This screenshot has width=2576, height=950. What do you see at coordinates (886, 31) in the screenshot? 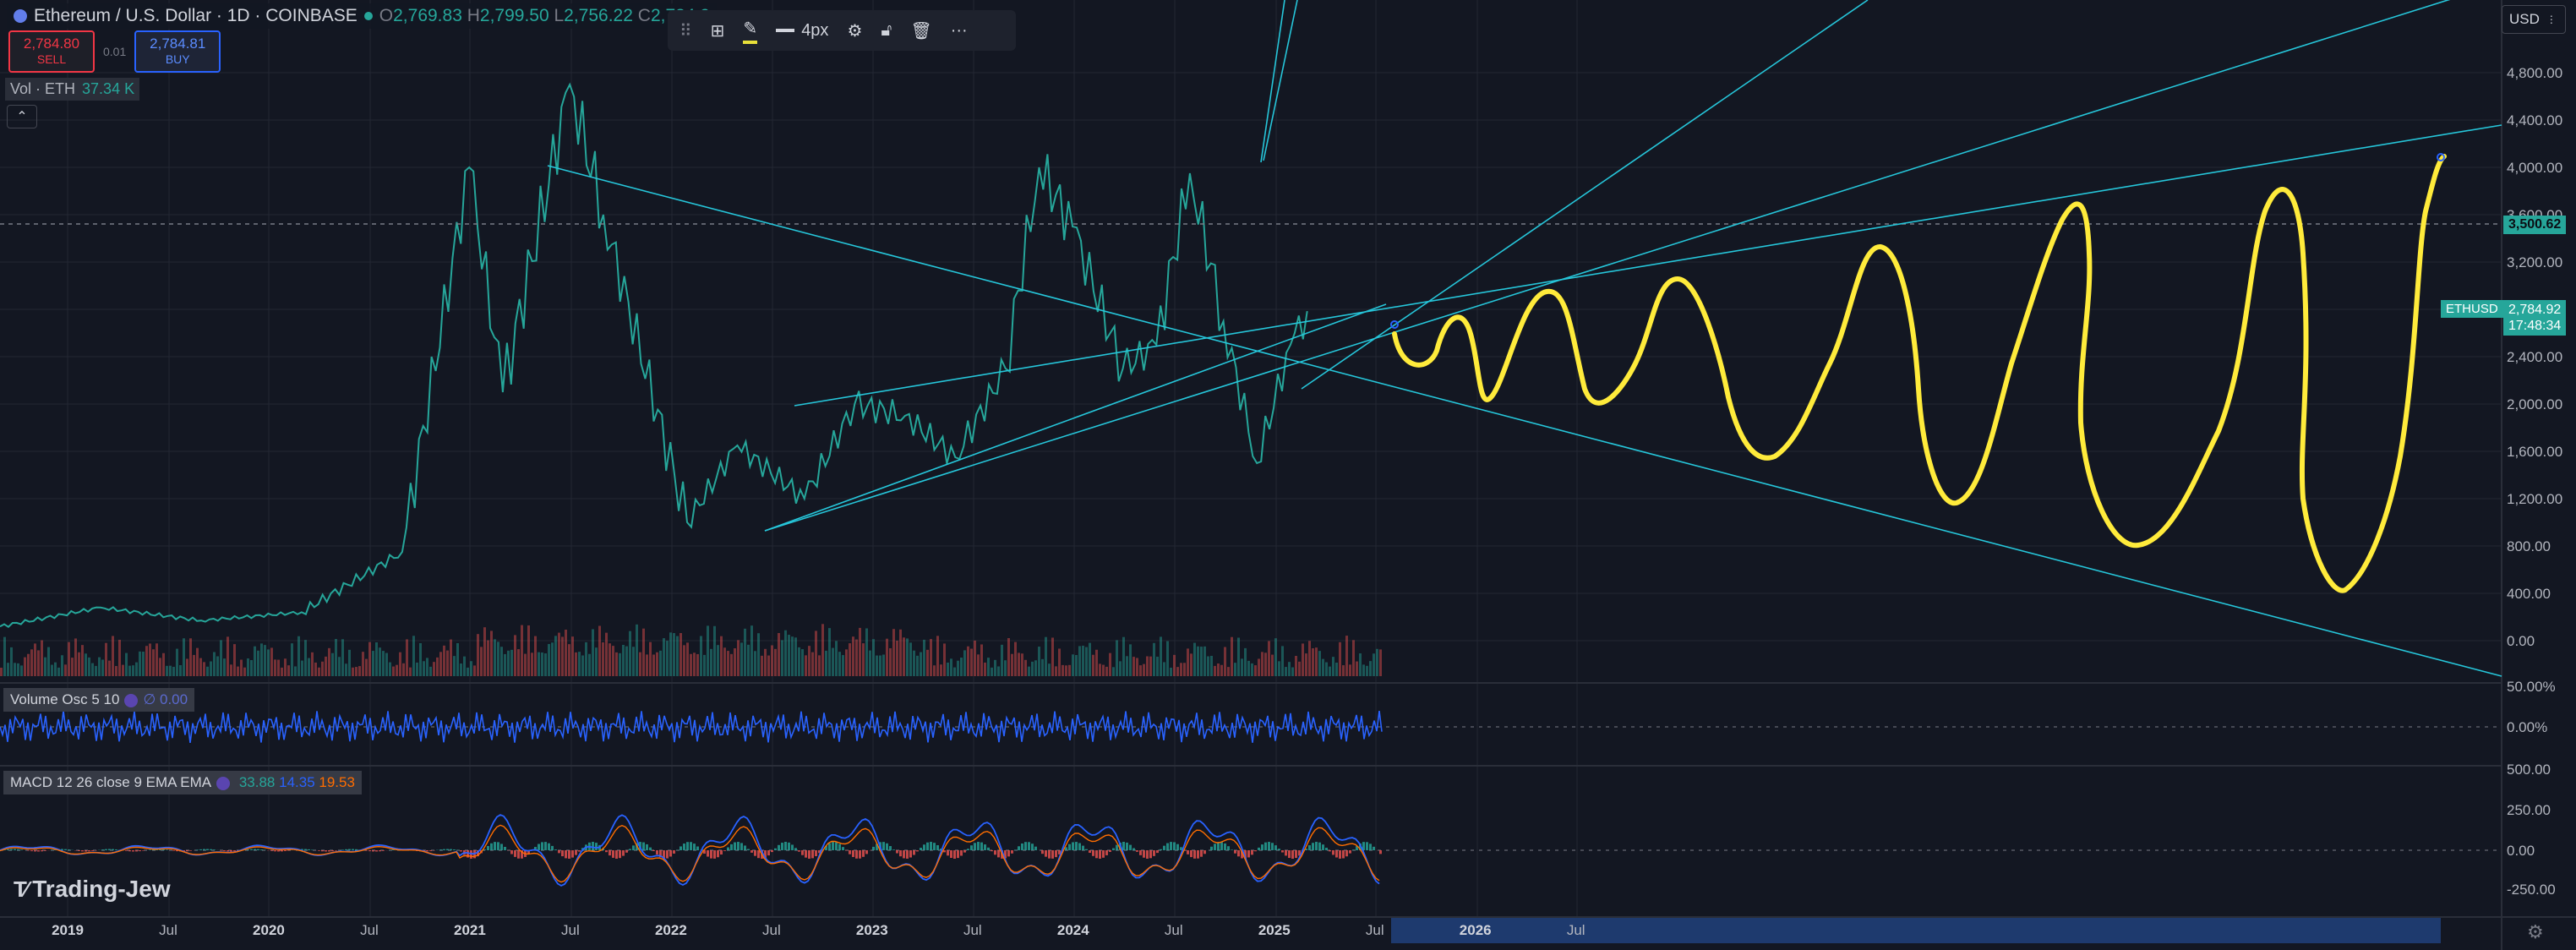
I see `lock-icon: 🔓︎` at bounding box center [886, 31].